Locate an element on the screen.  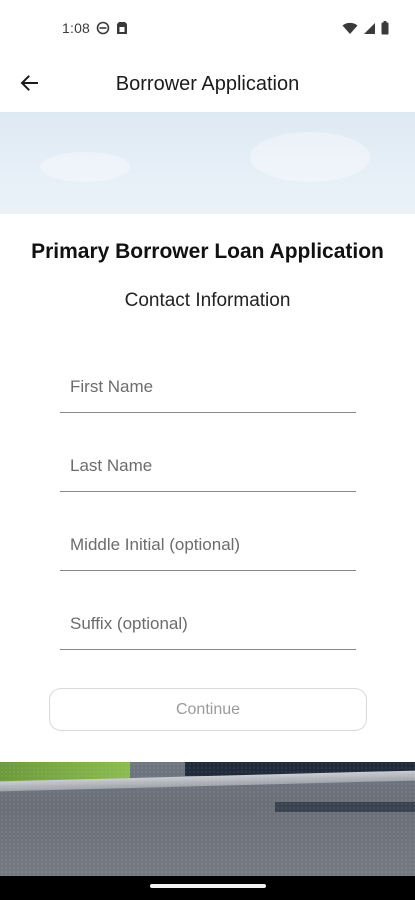
last-name-input is located at coordinates (208, 465).